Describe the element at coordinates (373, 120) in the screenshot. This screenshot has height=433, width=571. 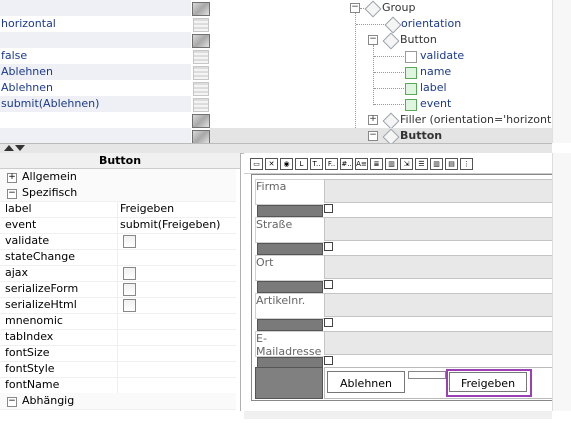
I see `filler-expand-toggle: +` at that location.